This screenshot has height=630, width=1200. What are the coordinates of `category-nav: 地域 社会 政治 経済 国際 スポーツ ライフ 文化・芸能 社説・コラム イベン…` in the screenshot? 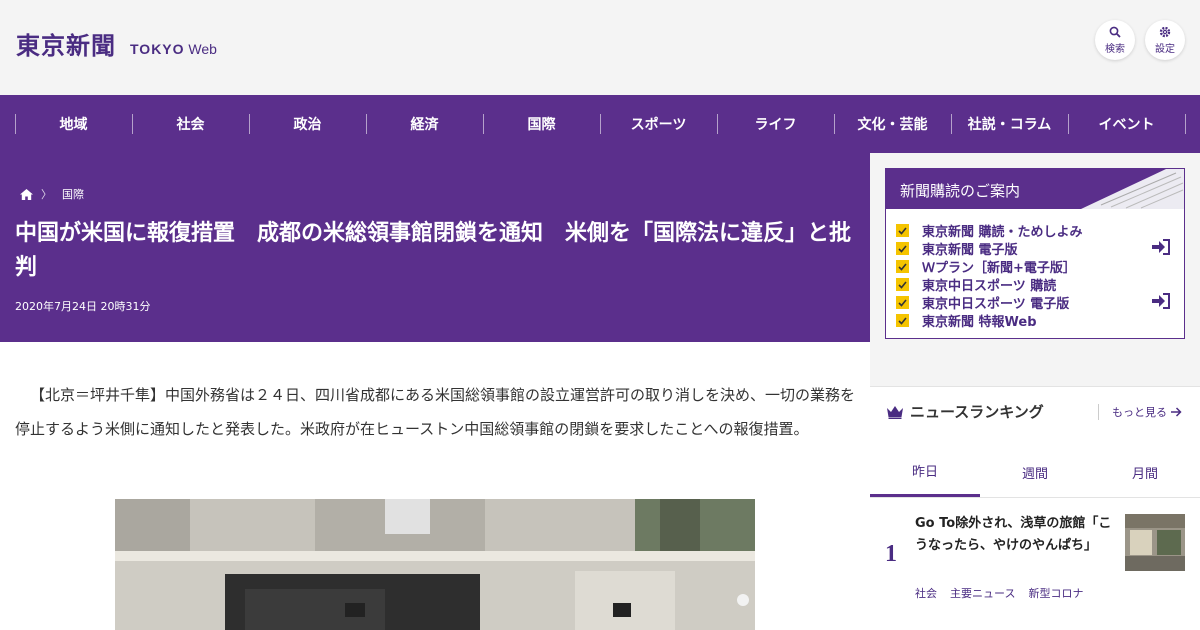 It's located at (600, 124).